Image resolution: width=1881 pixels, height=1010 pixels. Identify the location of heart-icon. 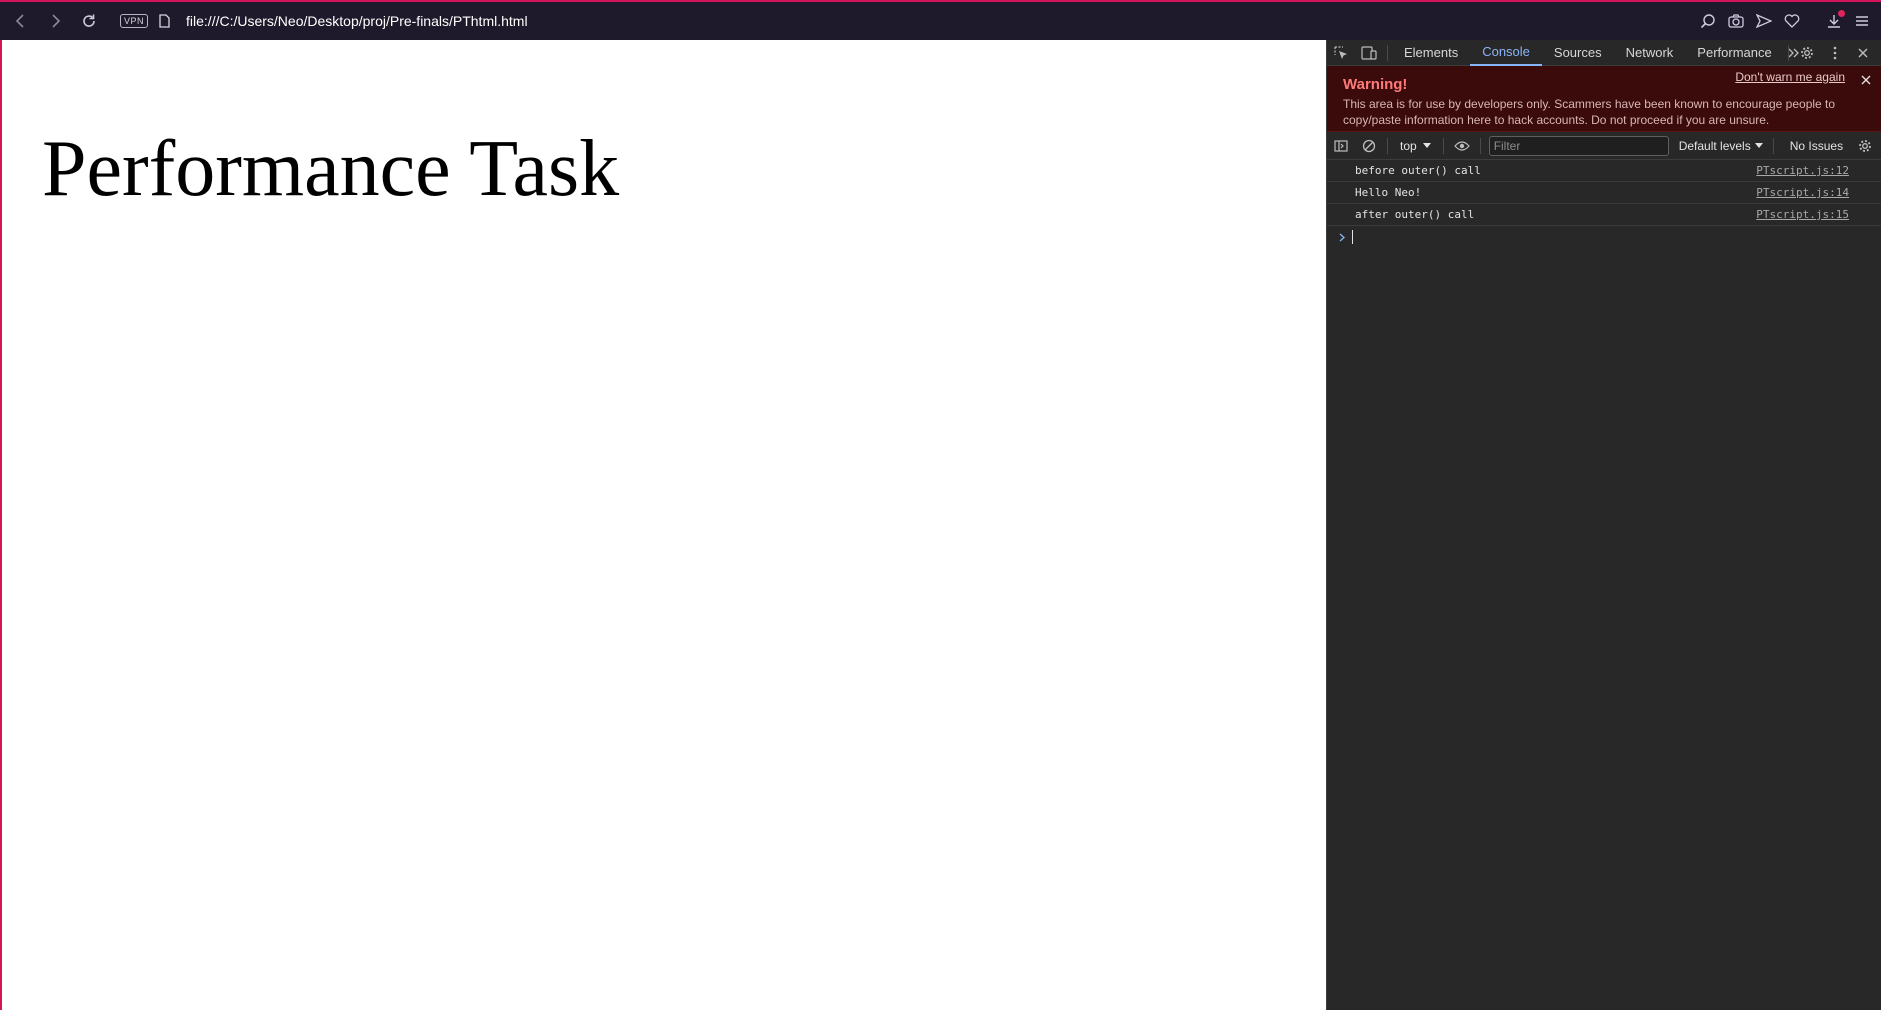
(1792, 21).